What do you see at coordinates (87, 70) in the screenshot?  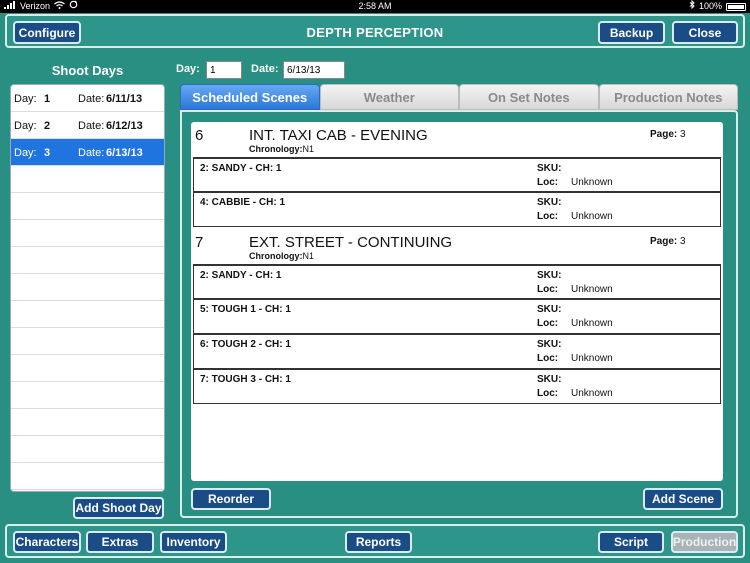 I see `shoot-days-title: Shoot Days` at bounding box center [87, 70].